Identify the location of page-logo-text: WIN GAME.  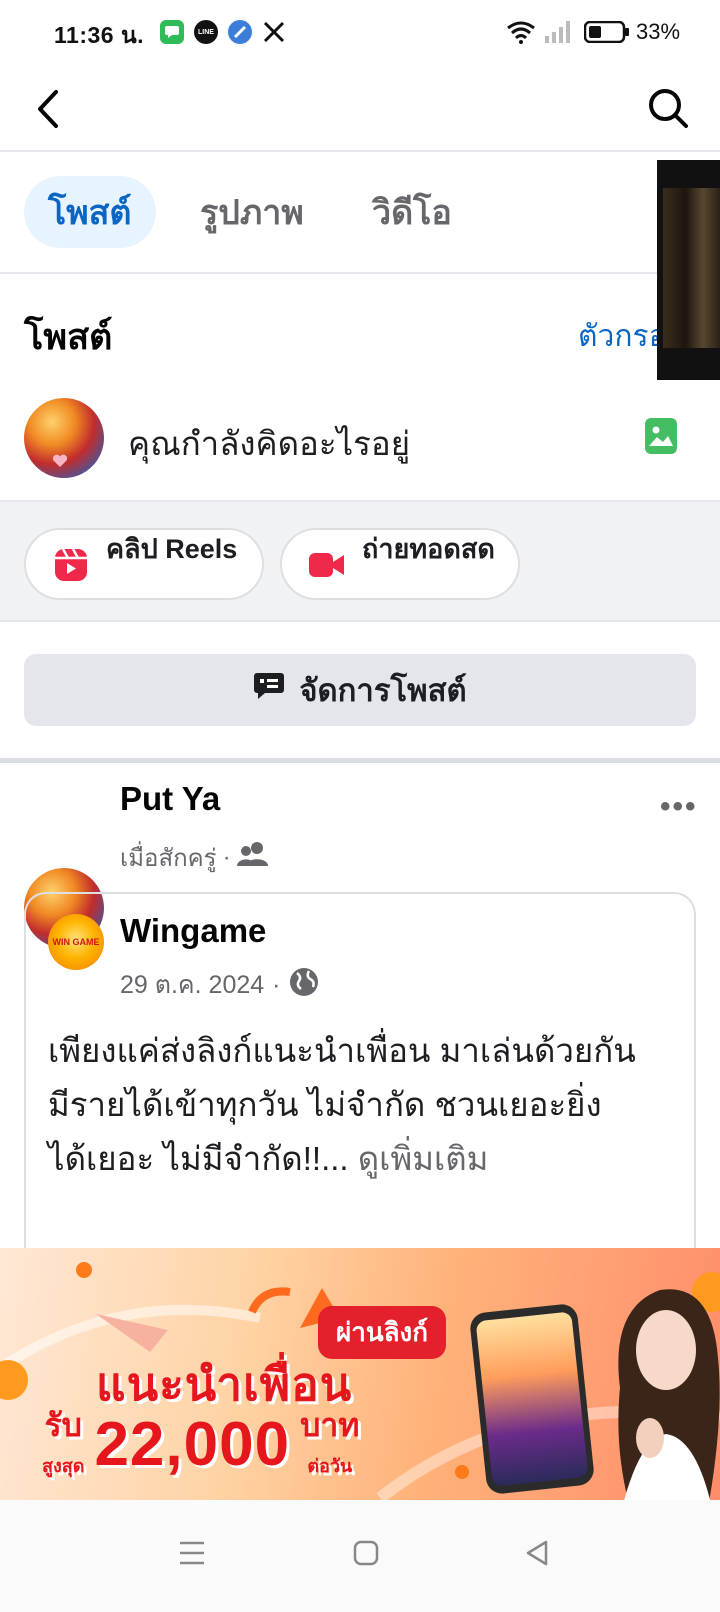
(76, 942).